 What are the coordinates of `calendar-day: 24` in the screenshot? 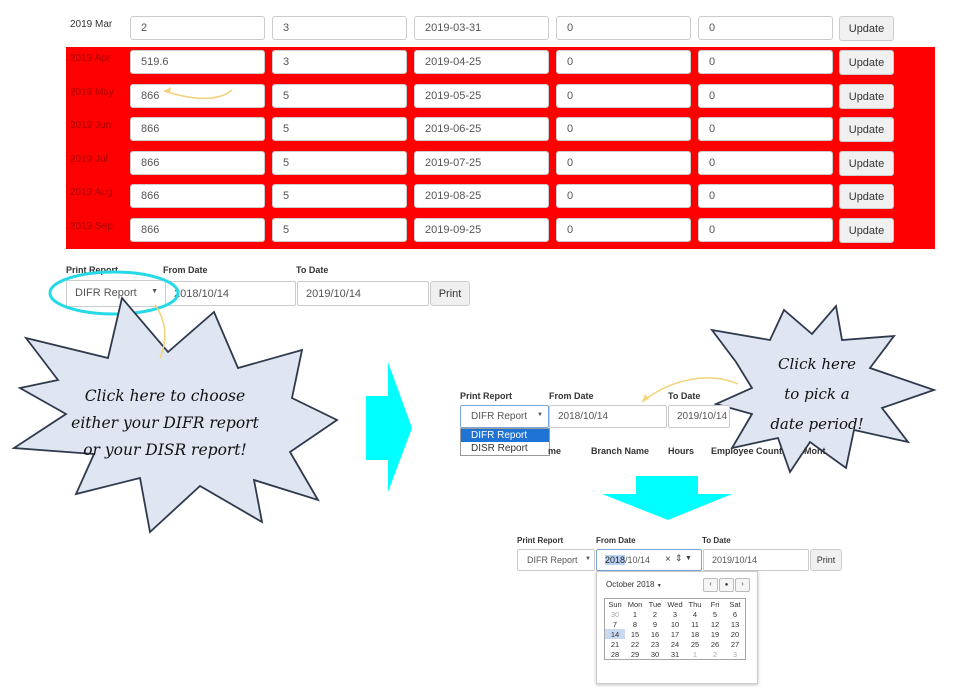 It's located at (675, 644).